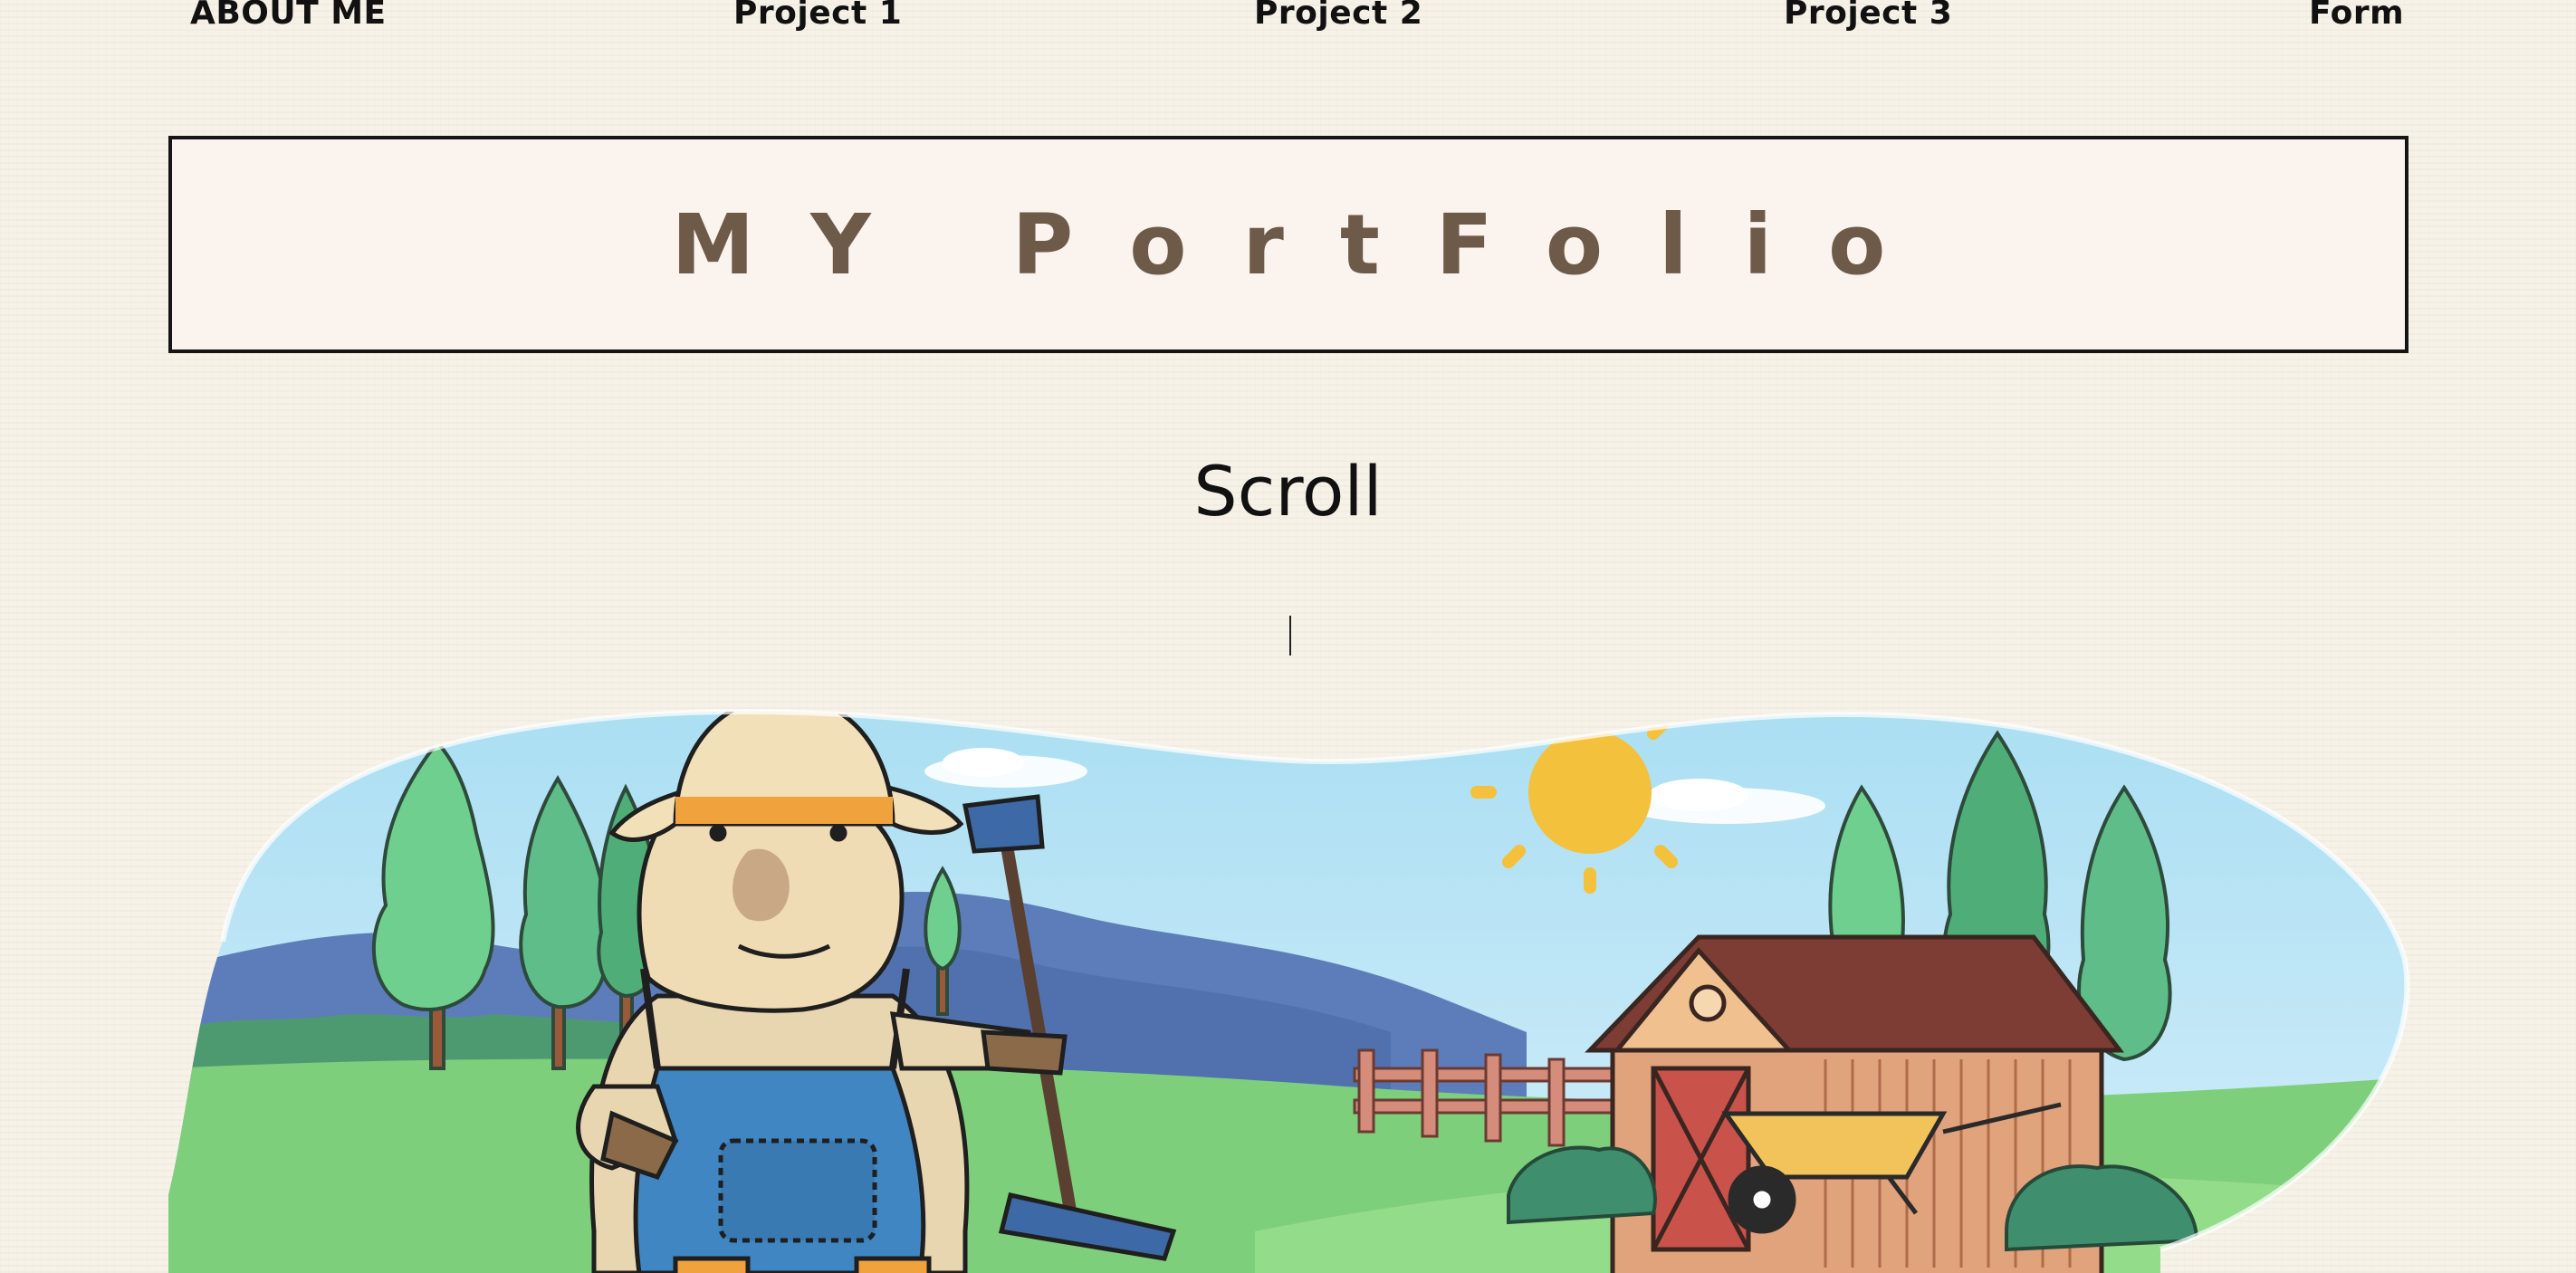  I want to click on page-title: MY PortFolio, so click(1306, 245).